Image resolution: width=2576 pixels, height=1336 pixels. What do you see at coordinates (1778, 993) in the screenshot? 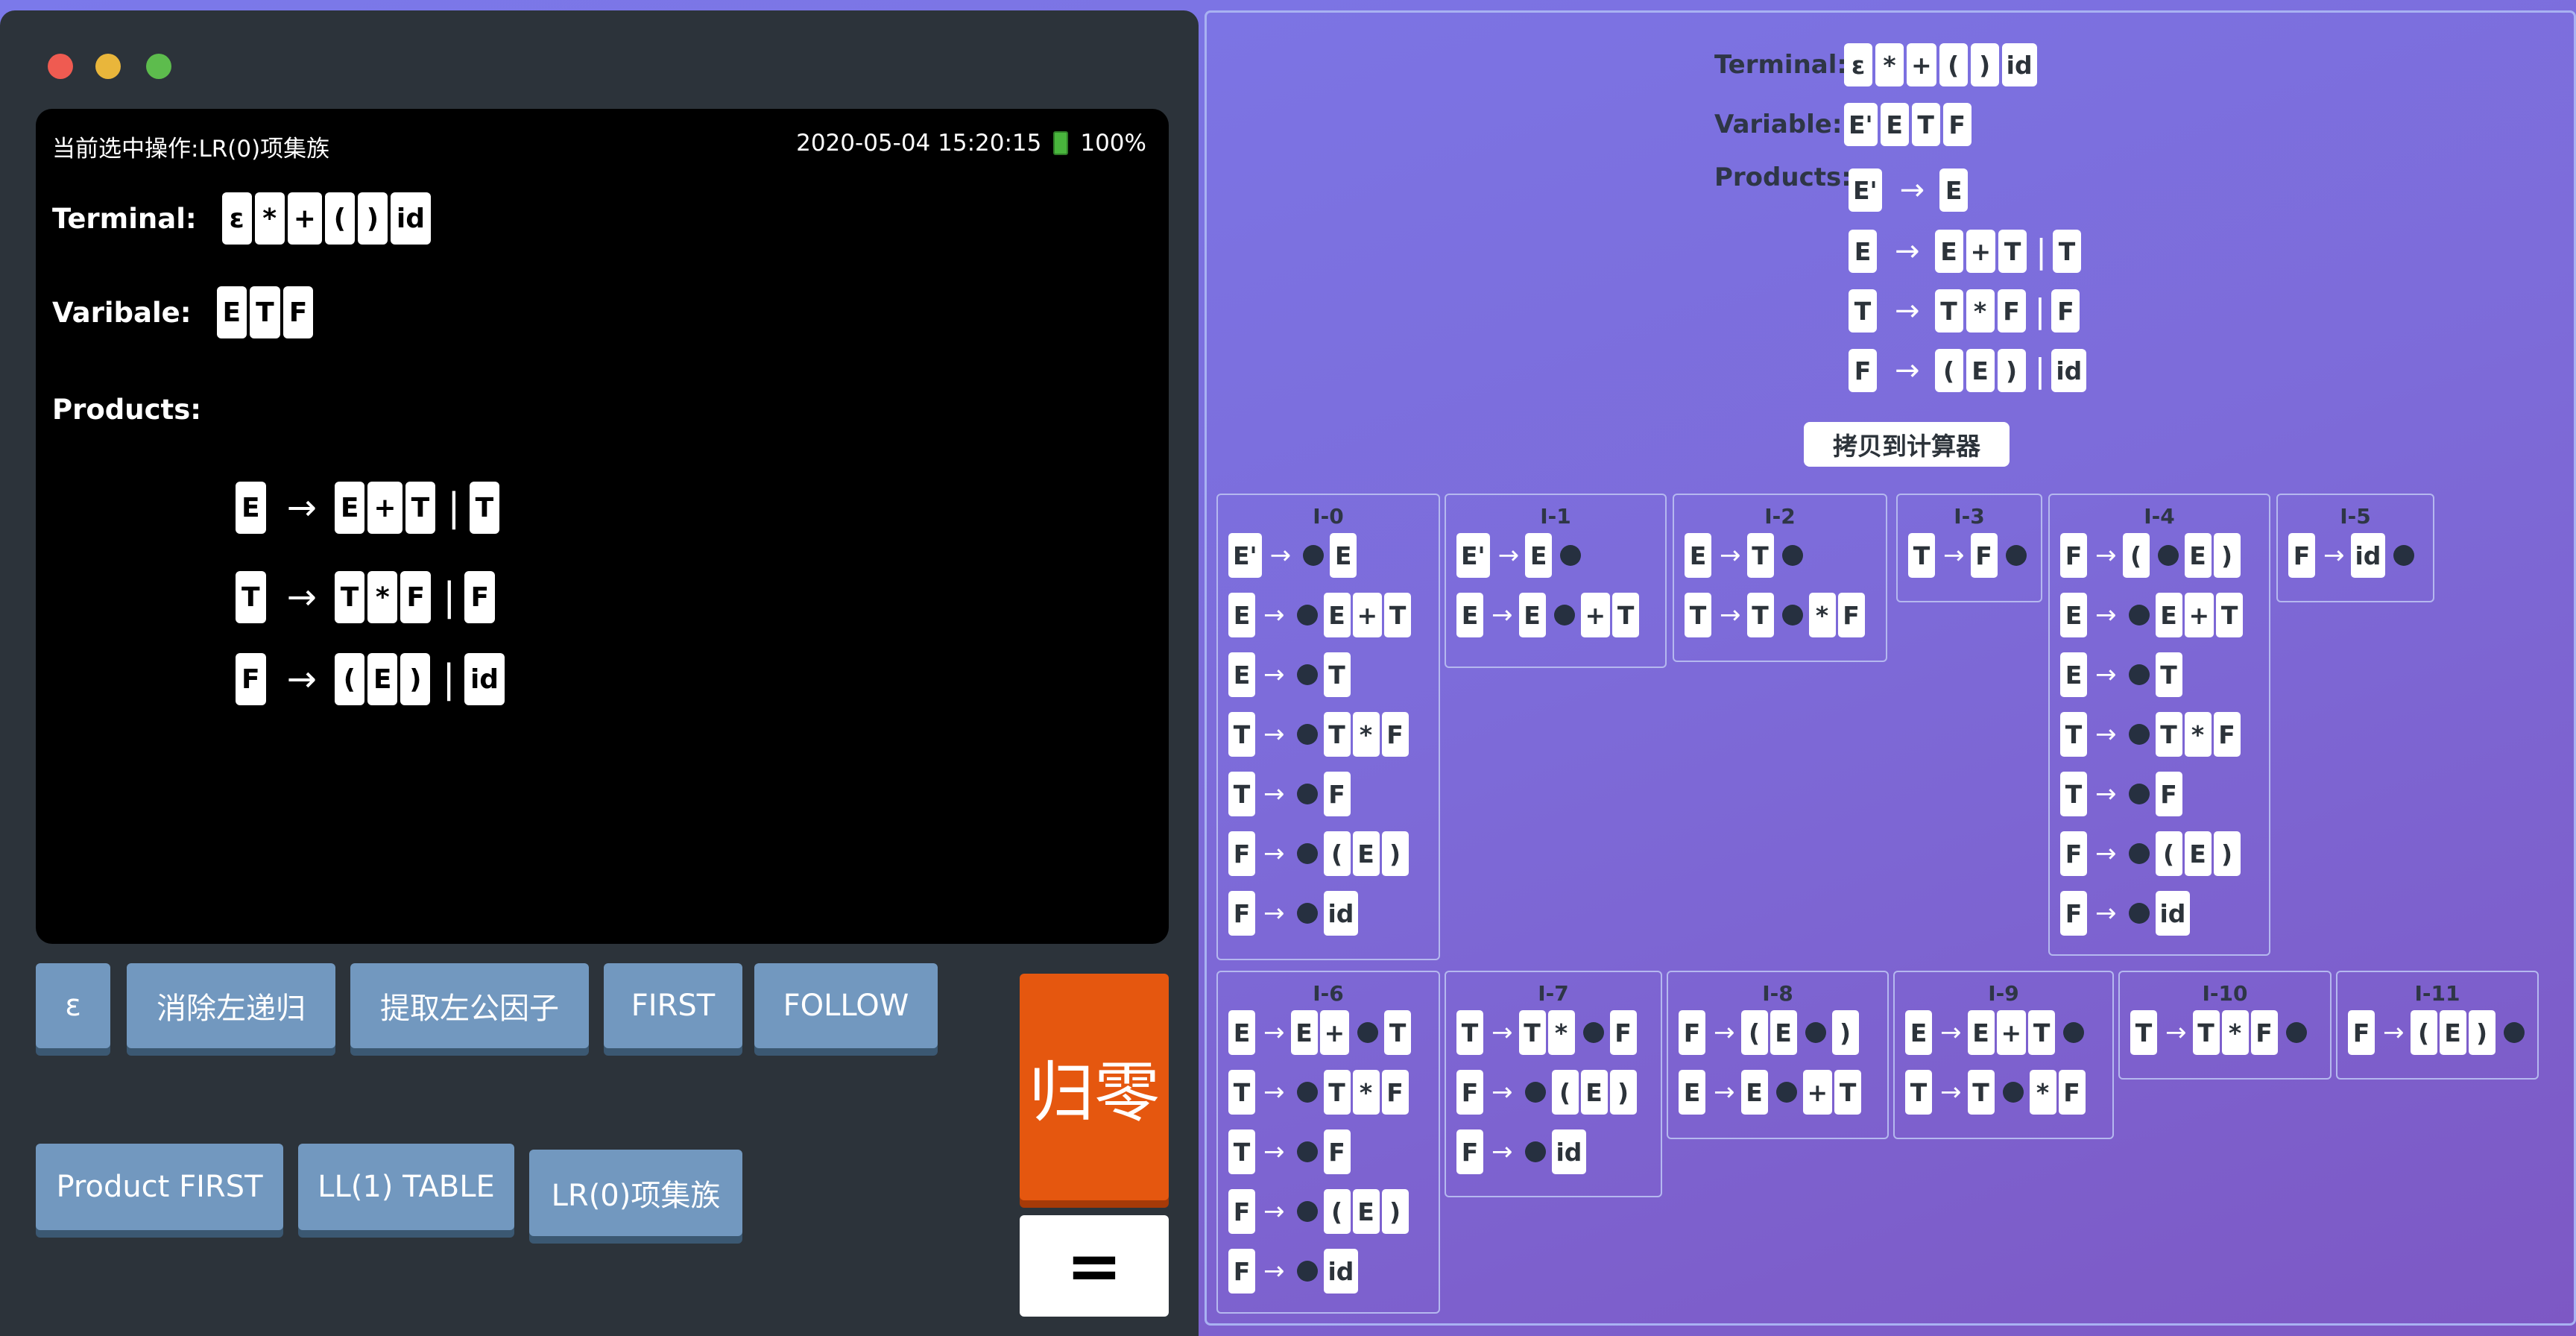
I see `item-set-title: I-8` at bounding box center [1778, 993].